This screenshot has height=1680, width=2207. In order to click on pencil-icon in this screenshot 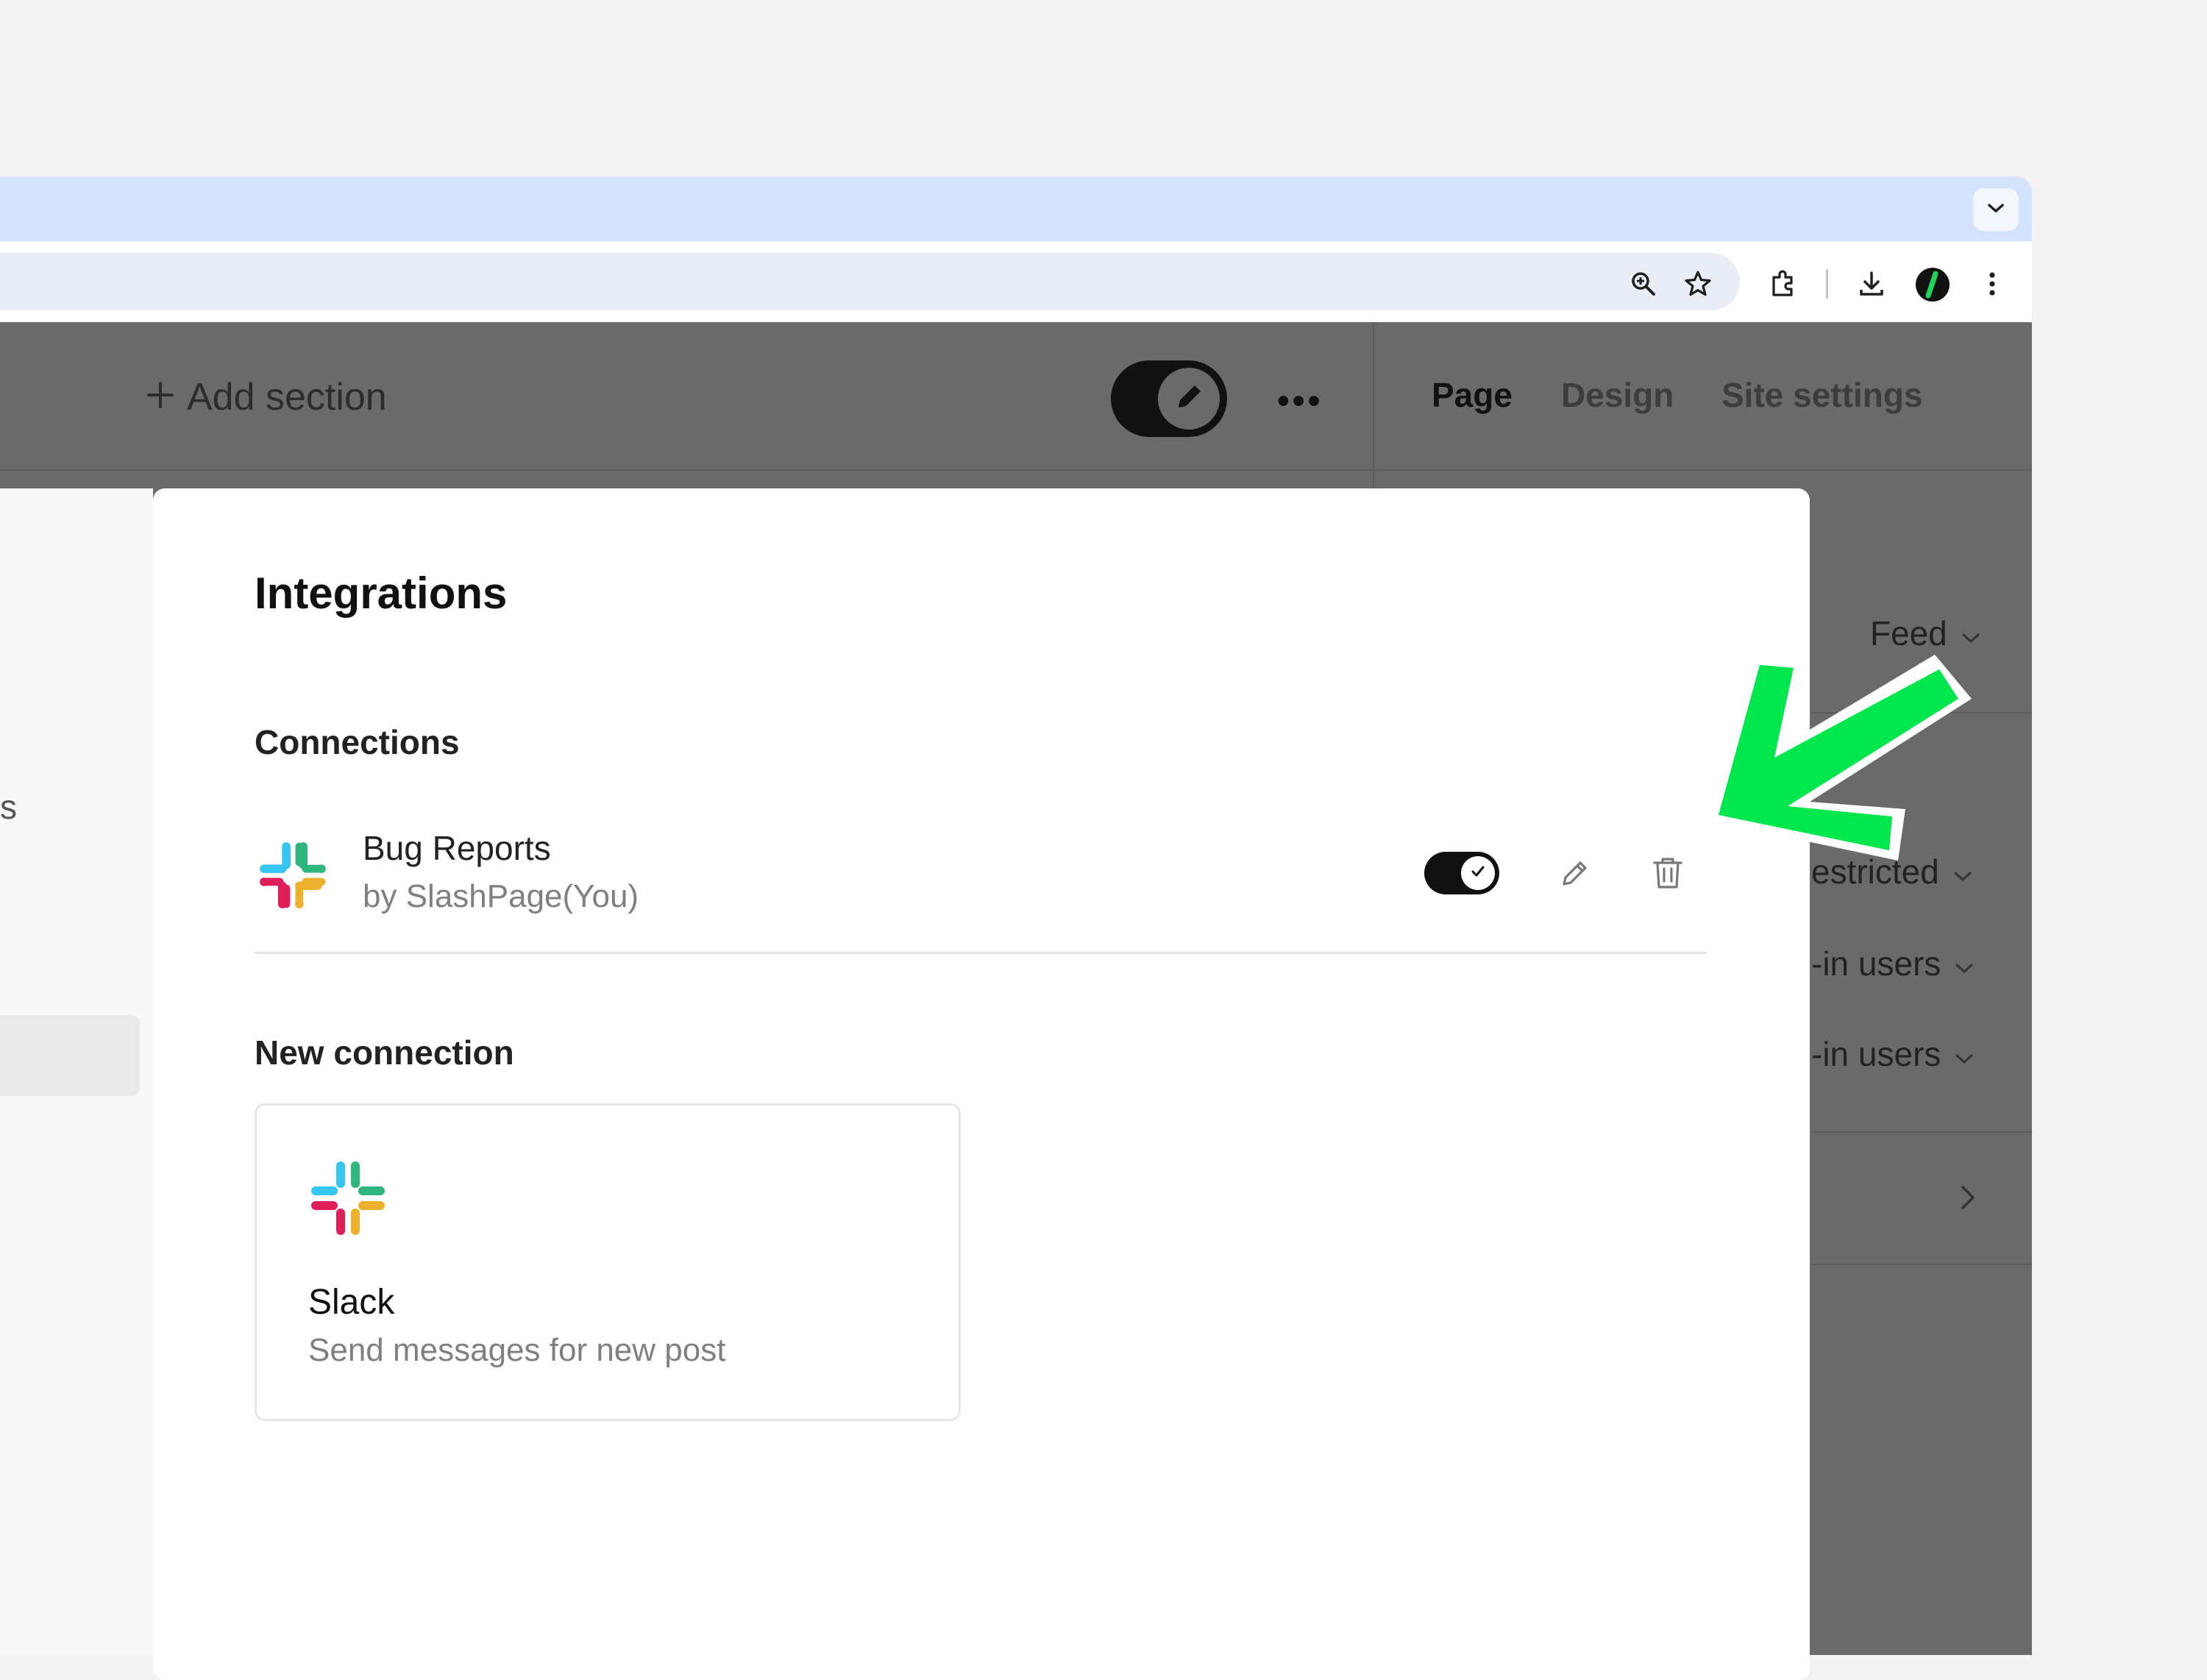, I will do `click(1188, 400)`.